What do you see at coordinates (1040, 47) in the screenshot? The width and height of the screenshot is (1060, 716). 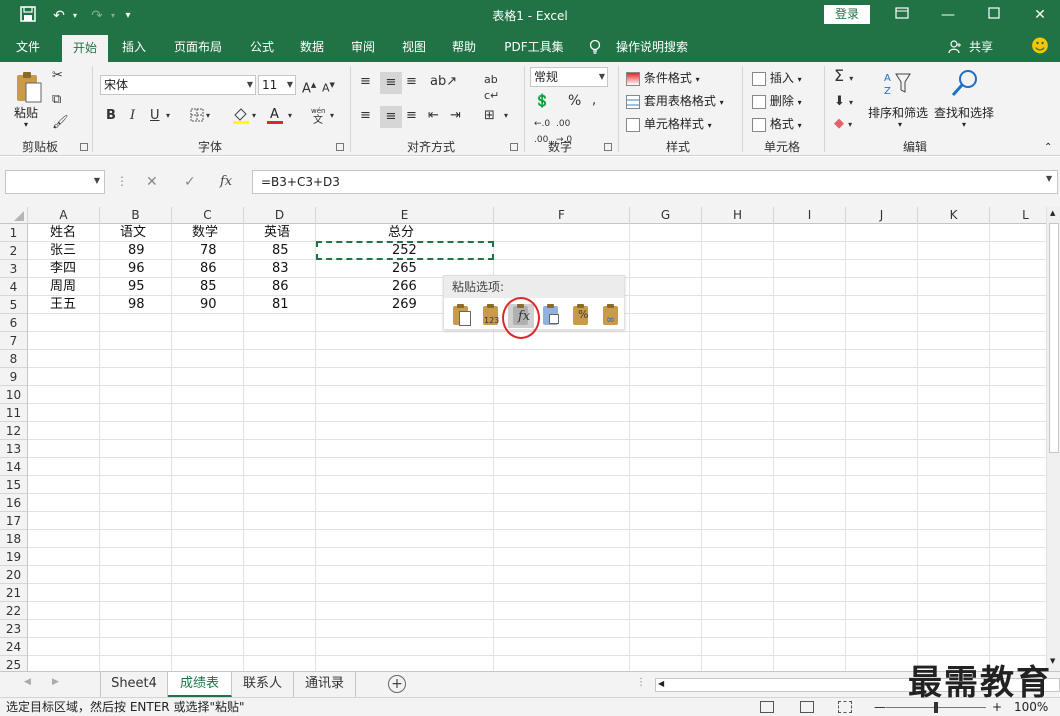 I see `smiley-icon: ☻` at bounding box center [1040, 47].